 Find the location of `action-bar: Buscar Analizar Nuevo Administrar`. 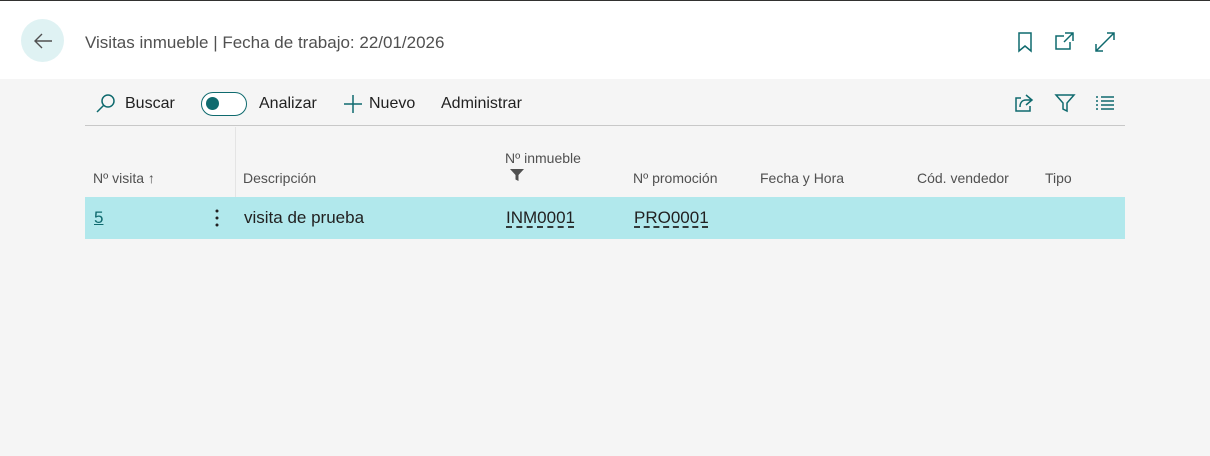

action-bar: Buscar Analizar Nuevo Administrar is located at coordinates (605, 103).